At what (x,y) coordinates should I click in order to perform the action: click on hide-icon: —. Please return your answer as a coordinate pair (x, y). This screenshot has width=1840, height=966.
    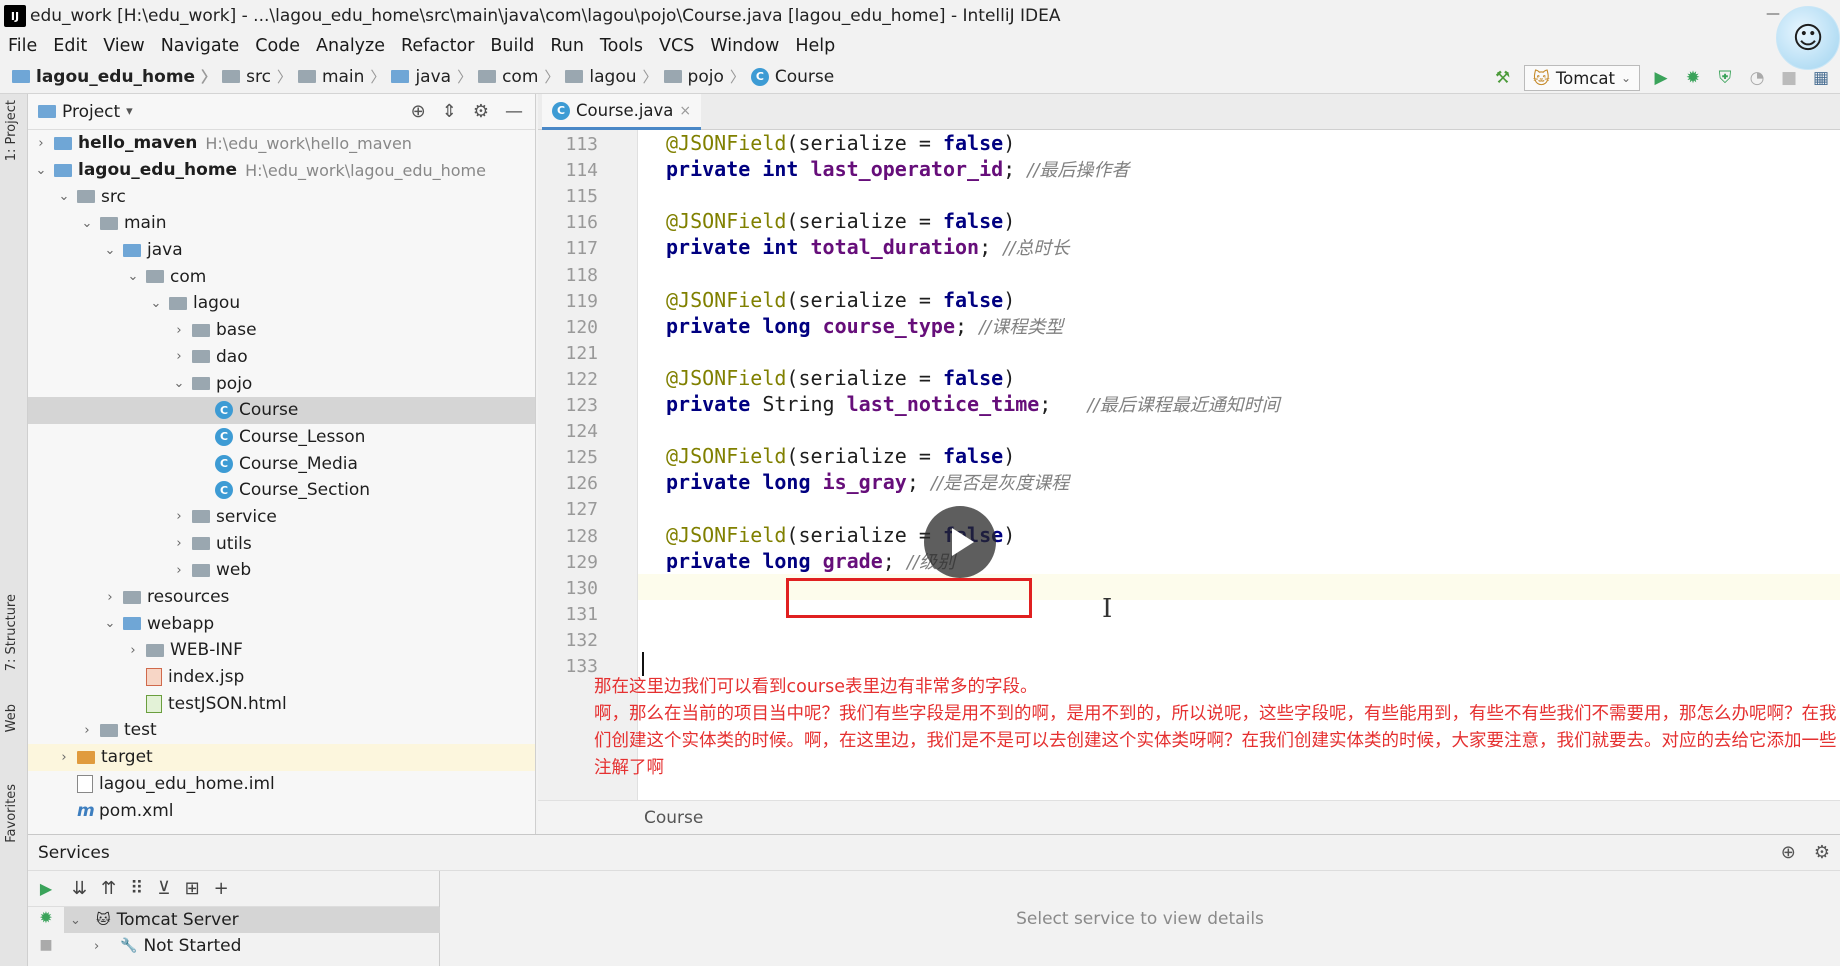
    Looking at the image, I should click on (514, 111).